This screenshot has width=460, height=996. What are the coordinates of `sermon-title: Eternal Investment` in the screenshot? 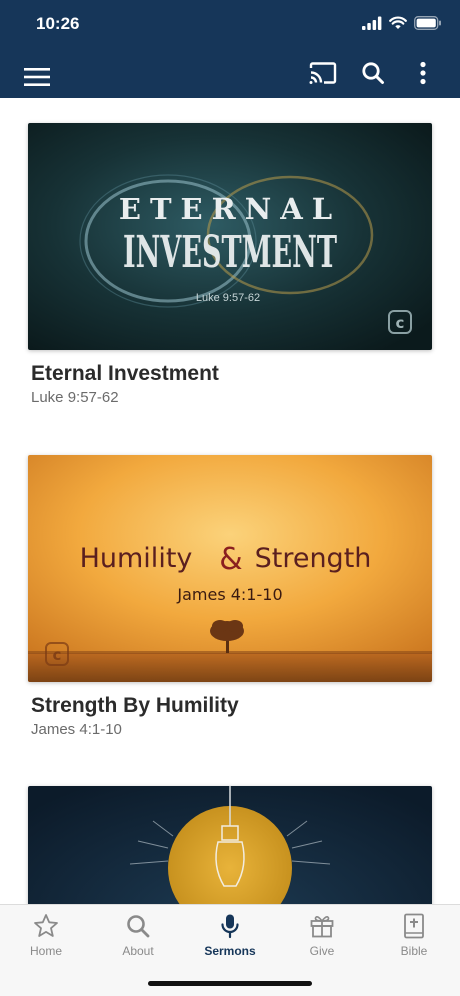 It's located at (231, 374).